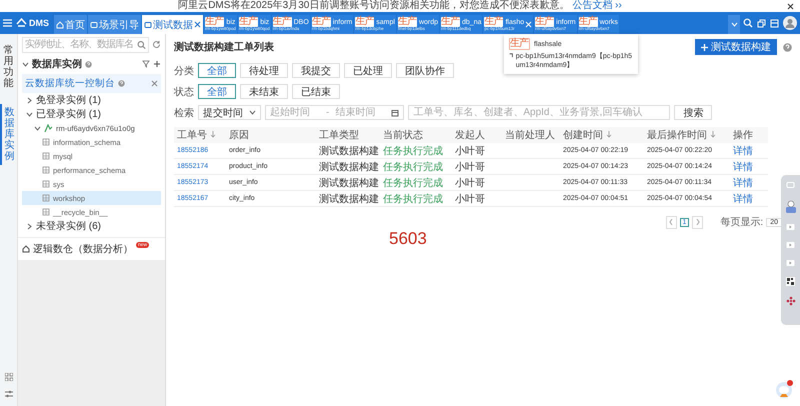 The image size is (800, 406). I want to click on column-header: 原因, so click(271, 135).